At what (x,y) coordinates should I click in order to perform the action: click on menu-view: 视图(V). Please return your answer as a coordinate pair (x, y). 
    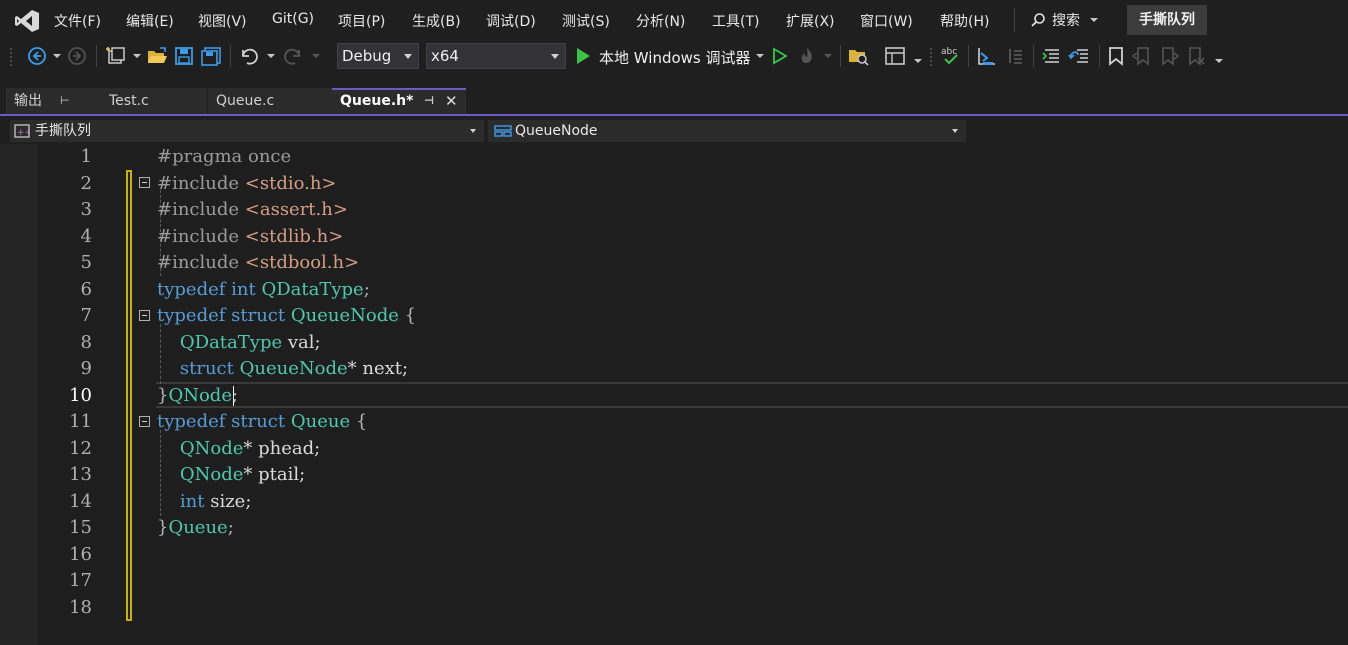
    Looking at the image, I should click on (222, 21).